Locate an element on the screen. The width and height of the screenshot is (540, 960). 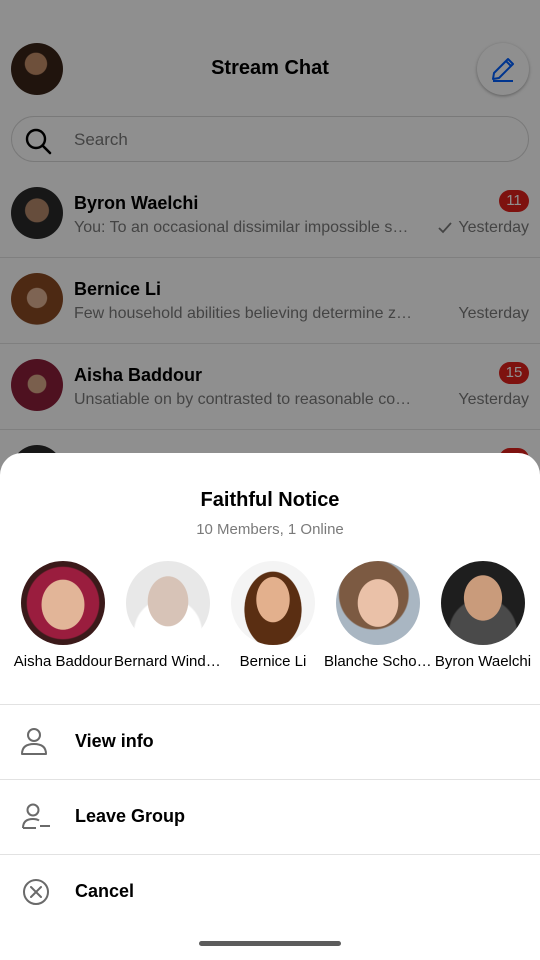
member-name: Byron Waelchi is located at coordinates (483, 661).